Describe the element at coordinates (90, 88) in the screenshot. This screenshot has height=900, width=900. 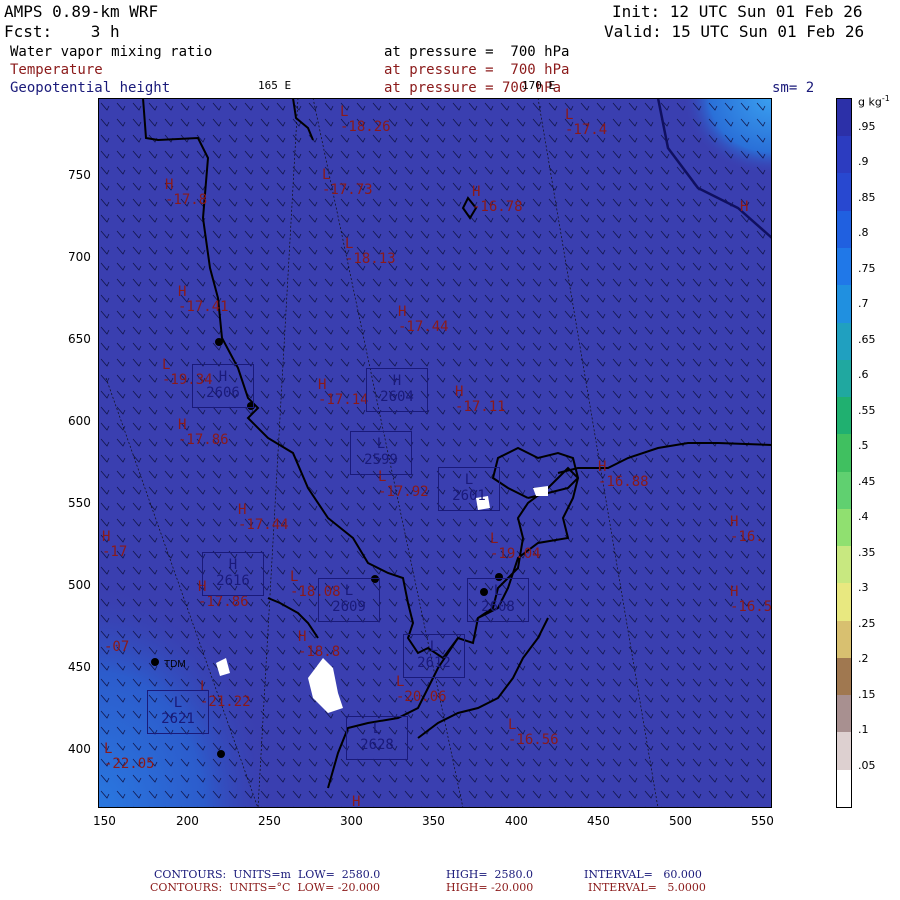
I see `field-name-height: Geopotential height` at that location.